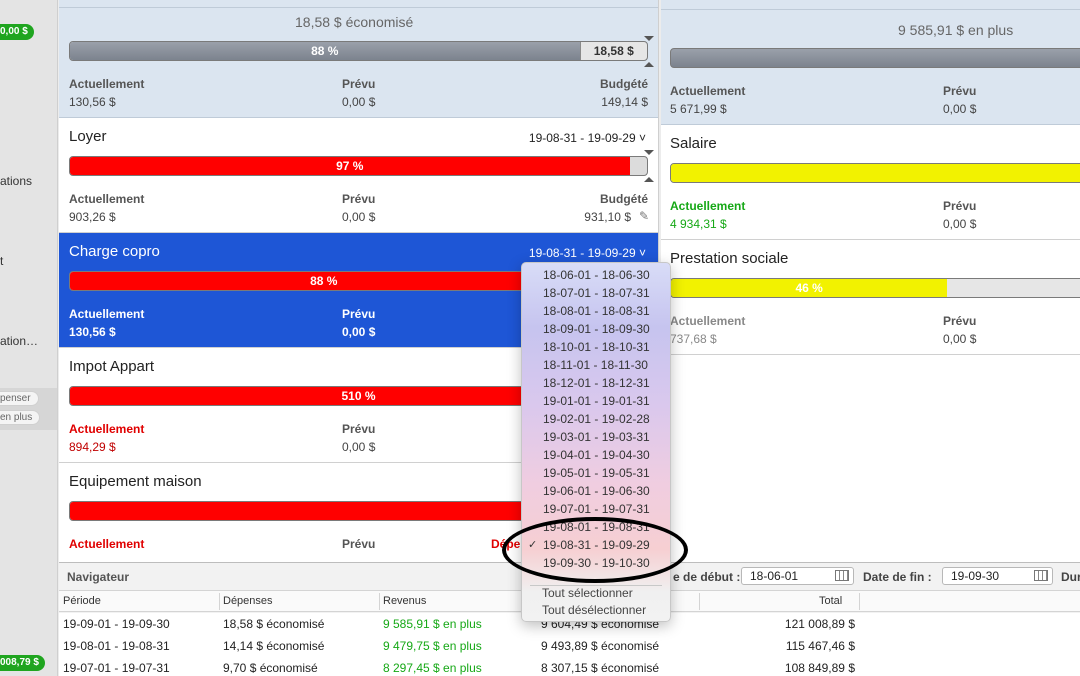  Describe the element at coordinates (729, 258) in the screenshot. I see `card-title: Prestation sociale` at that location.